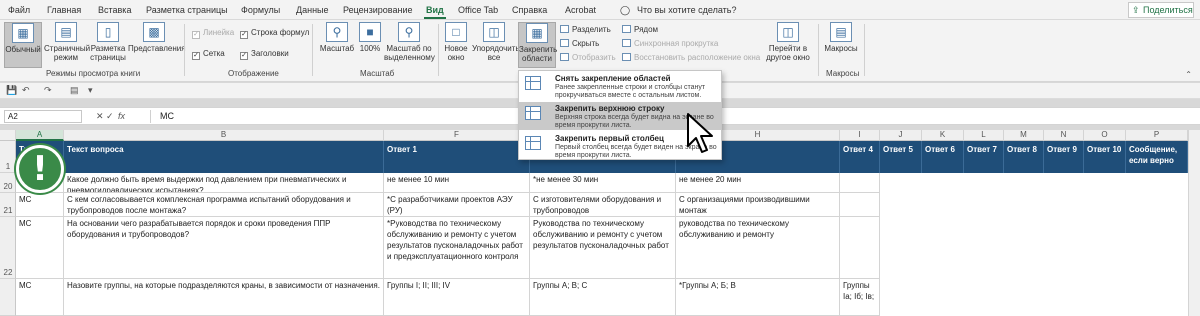 This screenshot has height=316, width=1200. What do you see at coordinates (758, 205) in the screenshot?
I see `table-cell: С организациями производившими монтаж` at bounding box center [758, 205].